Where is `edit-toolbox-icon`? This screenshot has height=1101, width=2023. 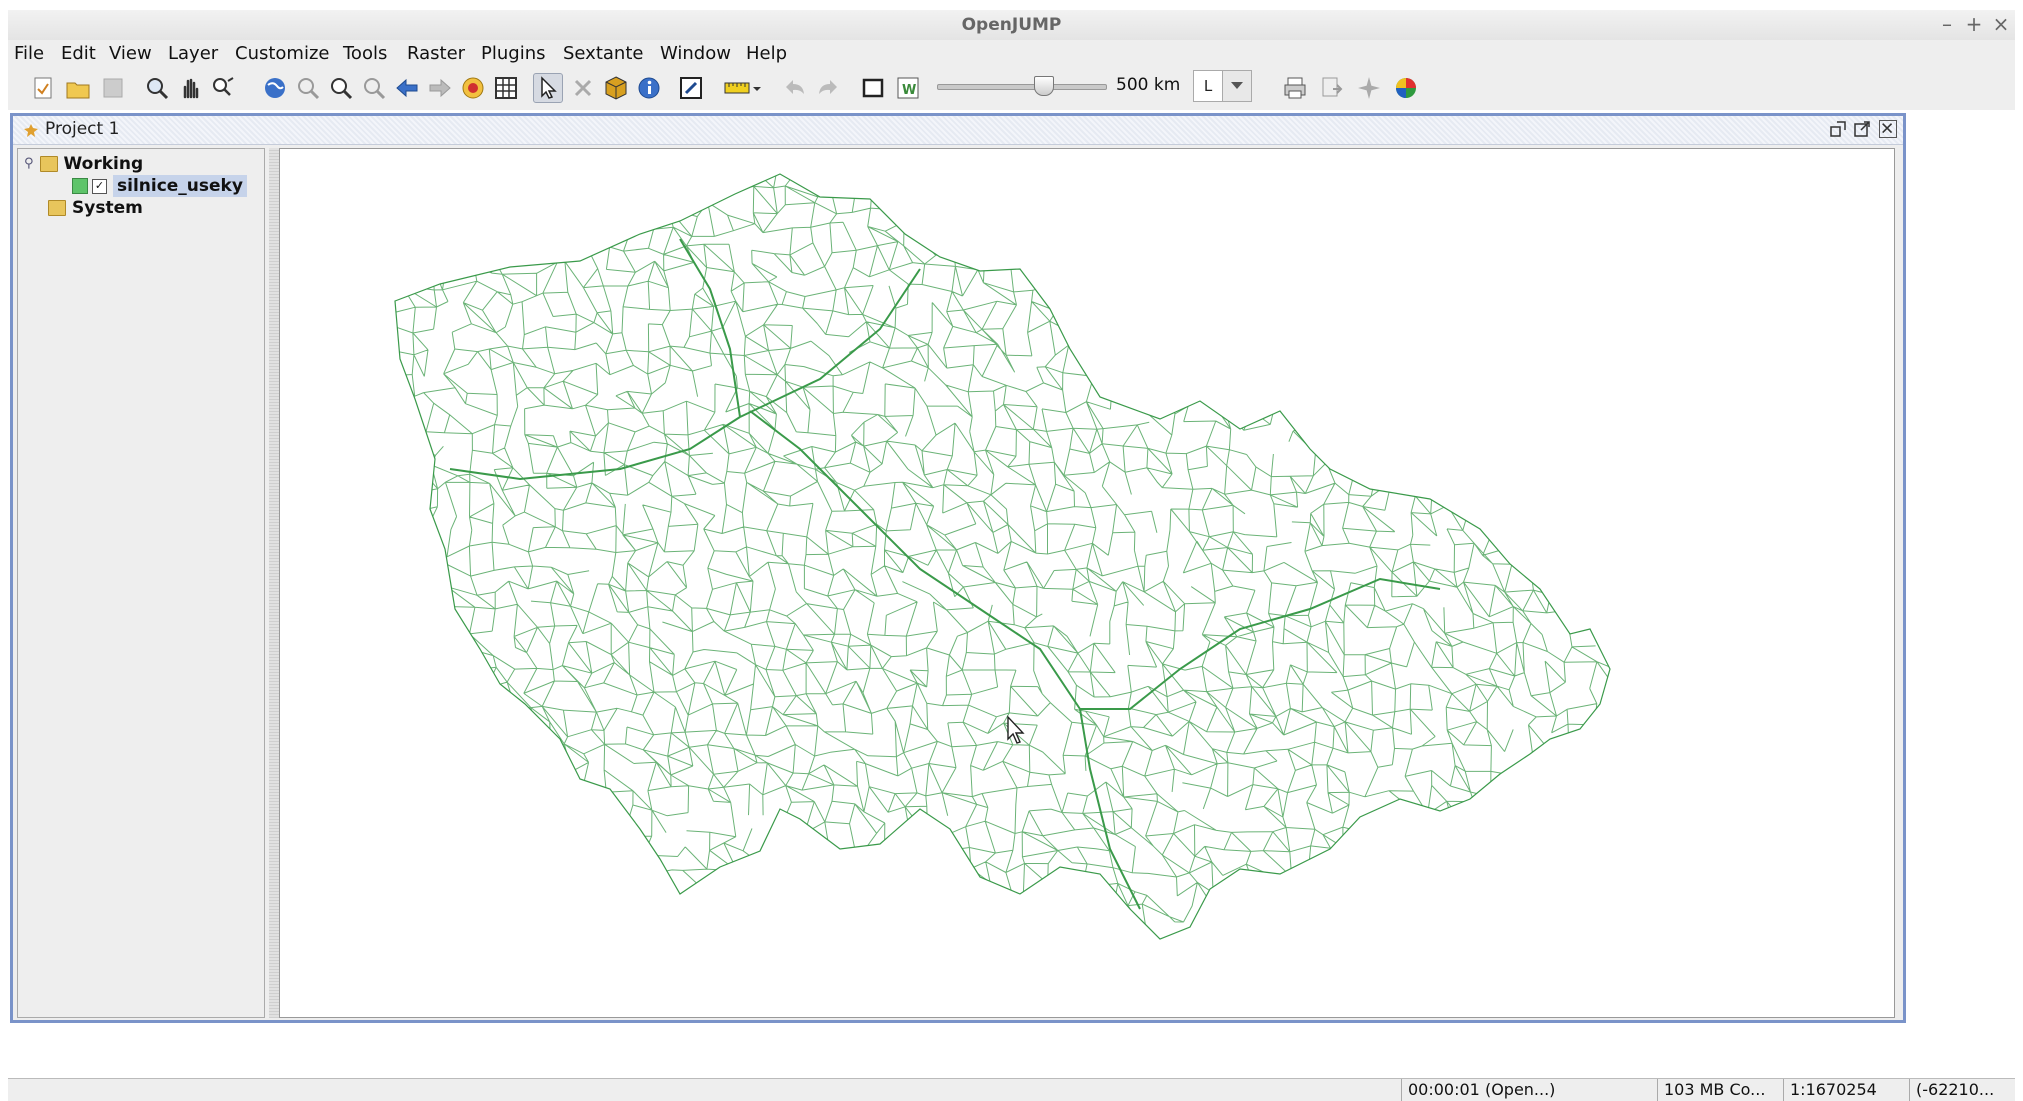 edit-toolbox-icon is located at coordinates (691, 88).